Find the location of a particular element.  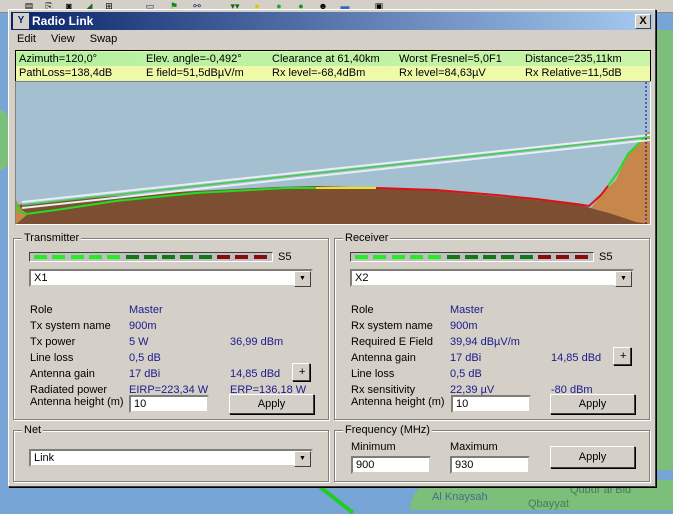

net-legend: Net is located at coordinates (33, 430).